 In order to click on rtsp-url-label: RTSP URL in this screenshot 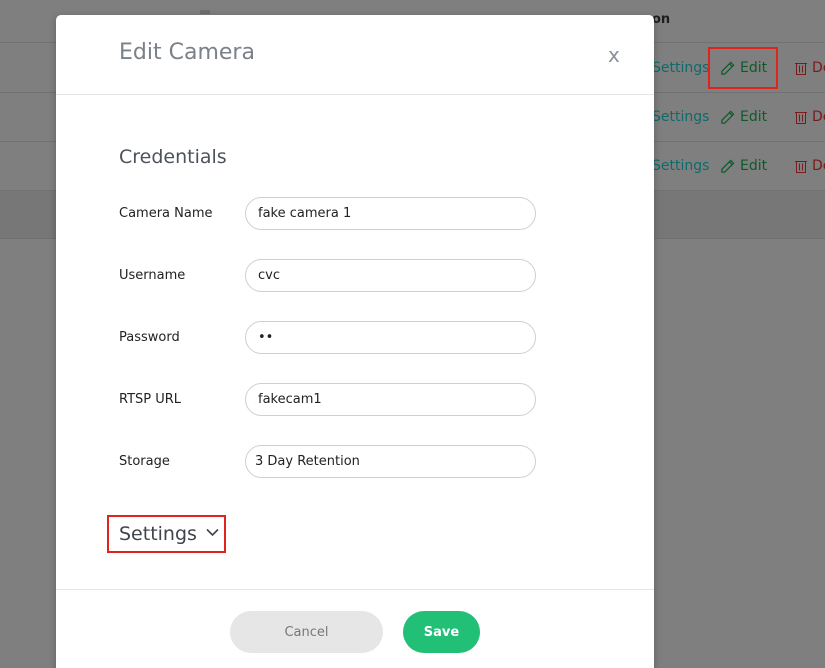, I will do `click(150, 399)`.